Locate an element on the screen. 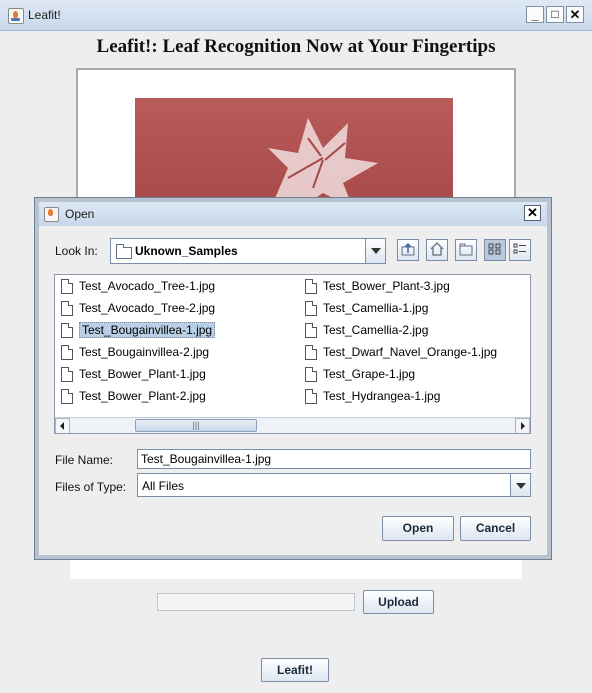 This screenshot has width=592, height=693. file-name-text: Test_Avocado_Tree-2.jpg is located at coordinates (147, 308).